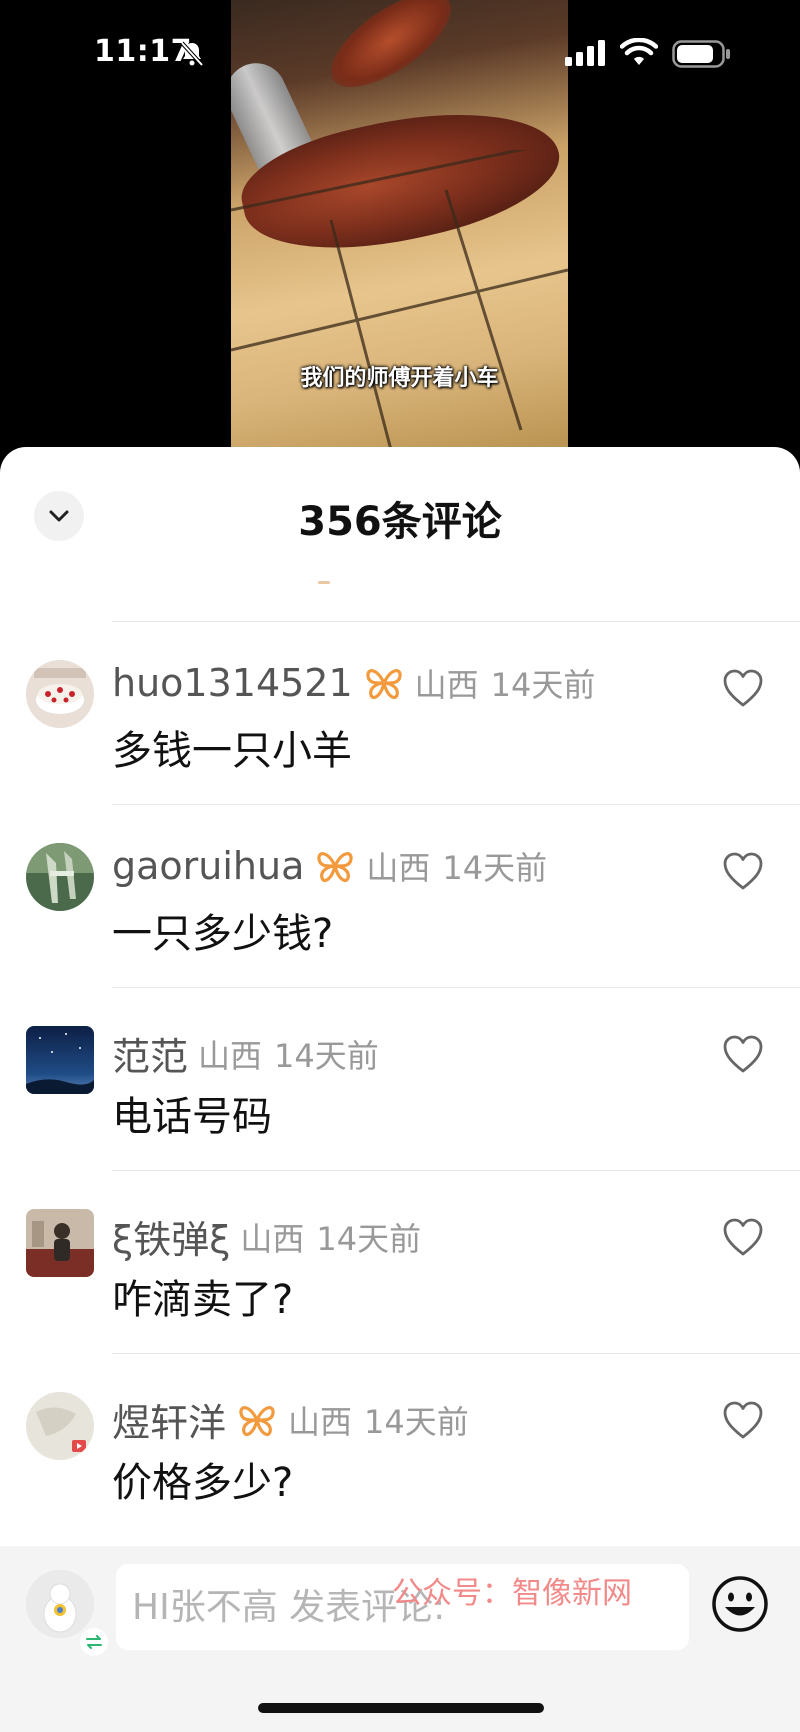 The width and height of the screenshot is (800, 1732). Describe the element at coordinates (512, 1593) in the screenshot. I see `watermark: 公众号：智像新网` at that location.